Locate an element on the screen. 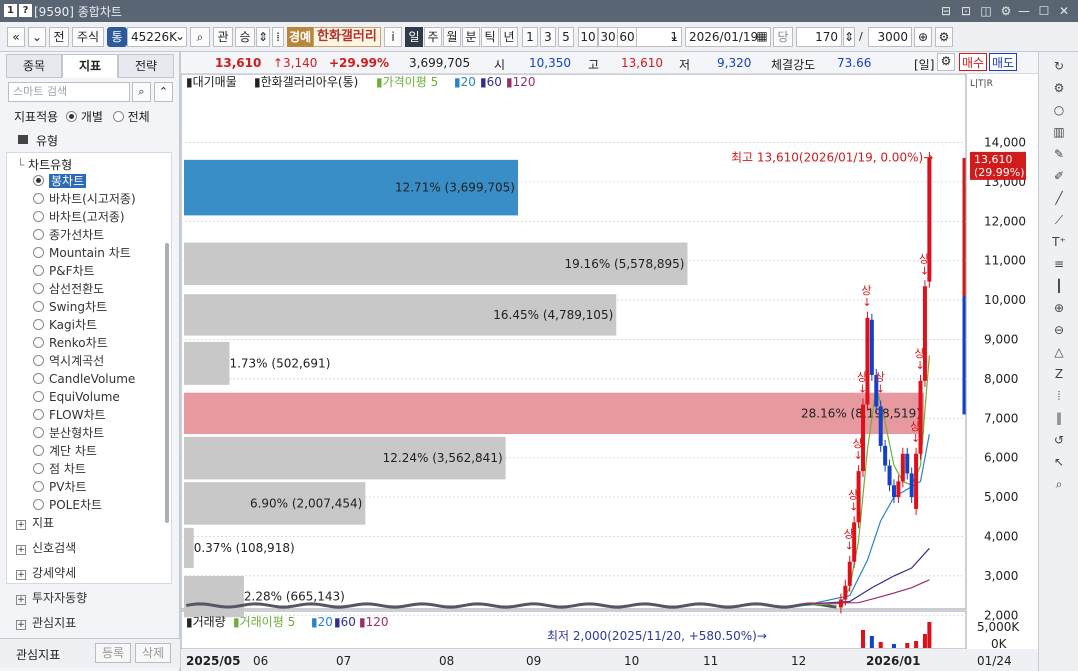  scroll-handle: ⁞ is located at coordinates (278, 37).